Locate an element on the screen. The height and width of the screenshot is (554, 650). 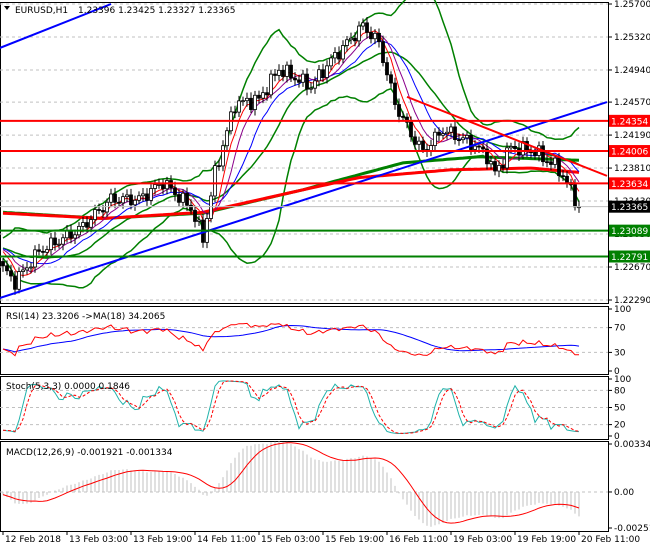
time-tick-label: 19 Feb 03:00 is located at coordinates (482, 540).